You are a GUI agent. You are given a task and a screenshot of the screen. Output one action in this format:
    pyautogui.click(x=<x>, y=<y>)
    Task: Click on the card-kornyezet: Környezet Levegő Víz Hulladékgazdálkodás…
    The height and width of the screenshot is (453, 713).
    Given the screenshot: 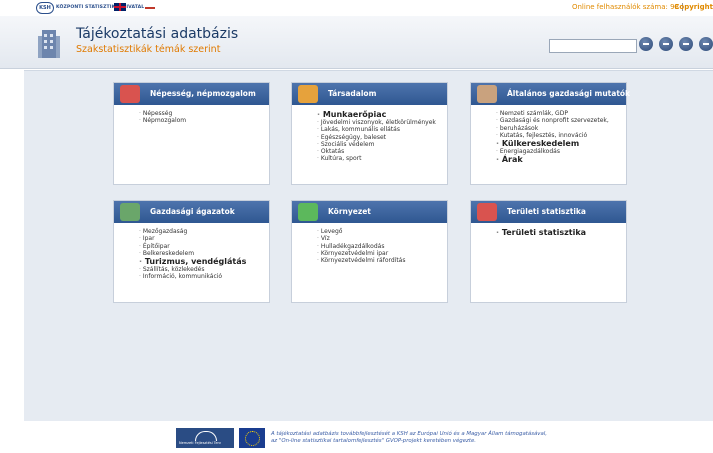 What is the action you would take?
    pyautogui.click(x=369, y=251)
    